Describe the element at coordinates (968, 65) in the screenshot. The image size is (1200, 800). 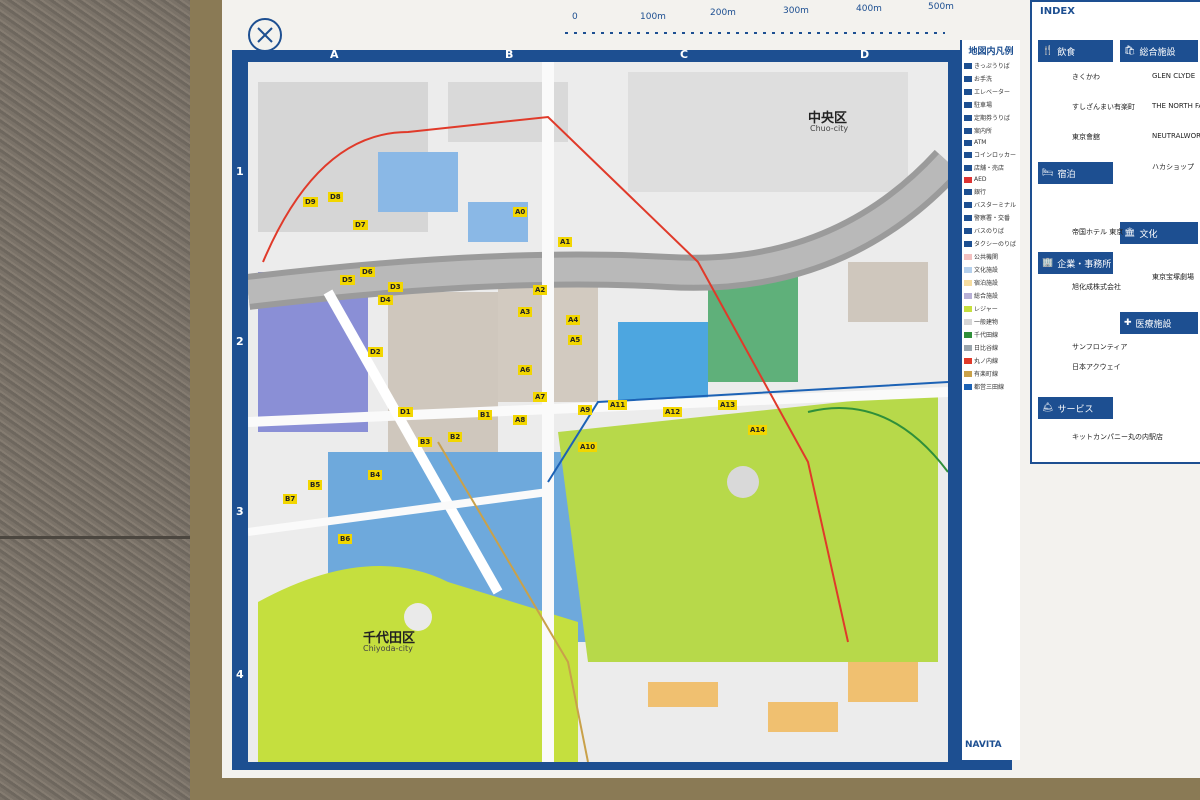
I see `ticket-icon` at that location.